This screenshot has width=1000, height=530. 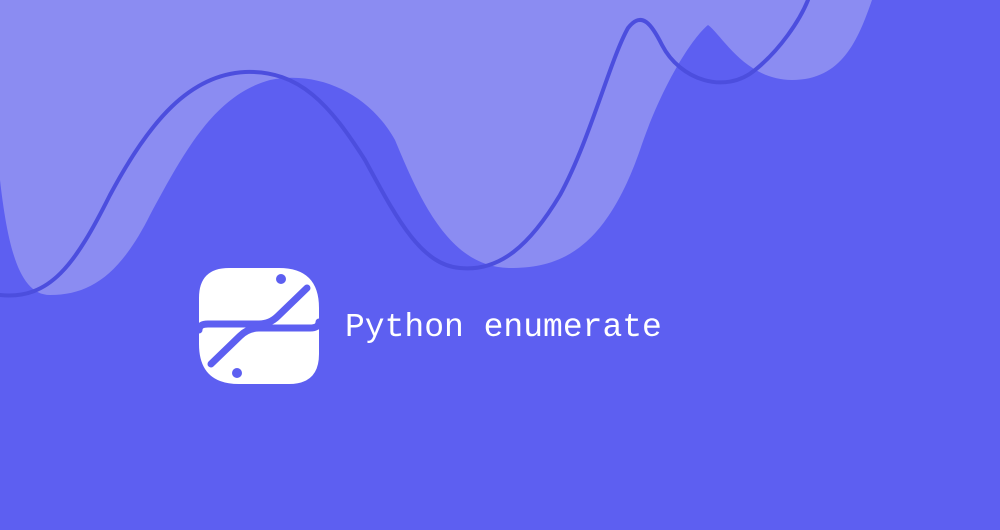 I want to click on python-logo-icon, so click(x=259, y=326).